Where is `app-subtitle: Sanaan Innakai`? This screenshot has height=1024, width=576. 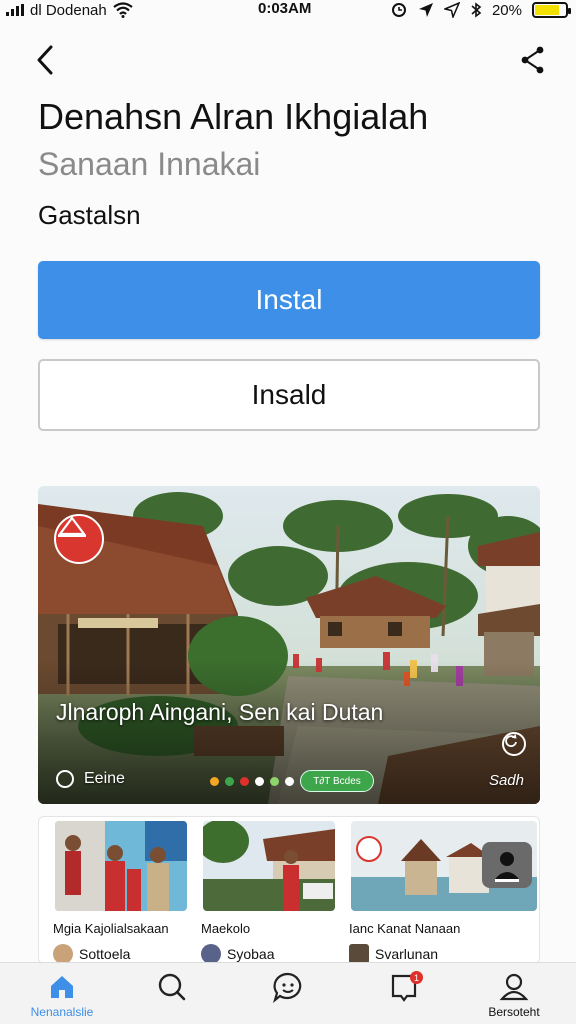
app-subtitle: Sanaan Innakai is located at coordinates (149, 164).